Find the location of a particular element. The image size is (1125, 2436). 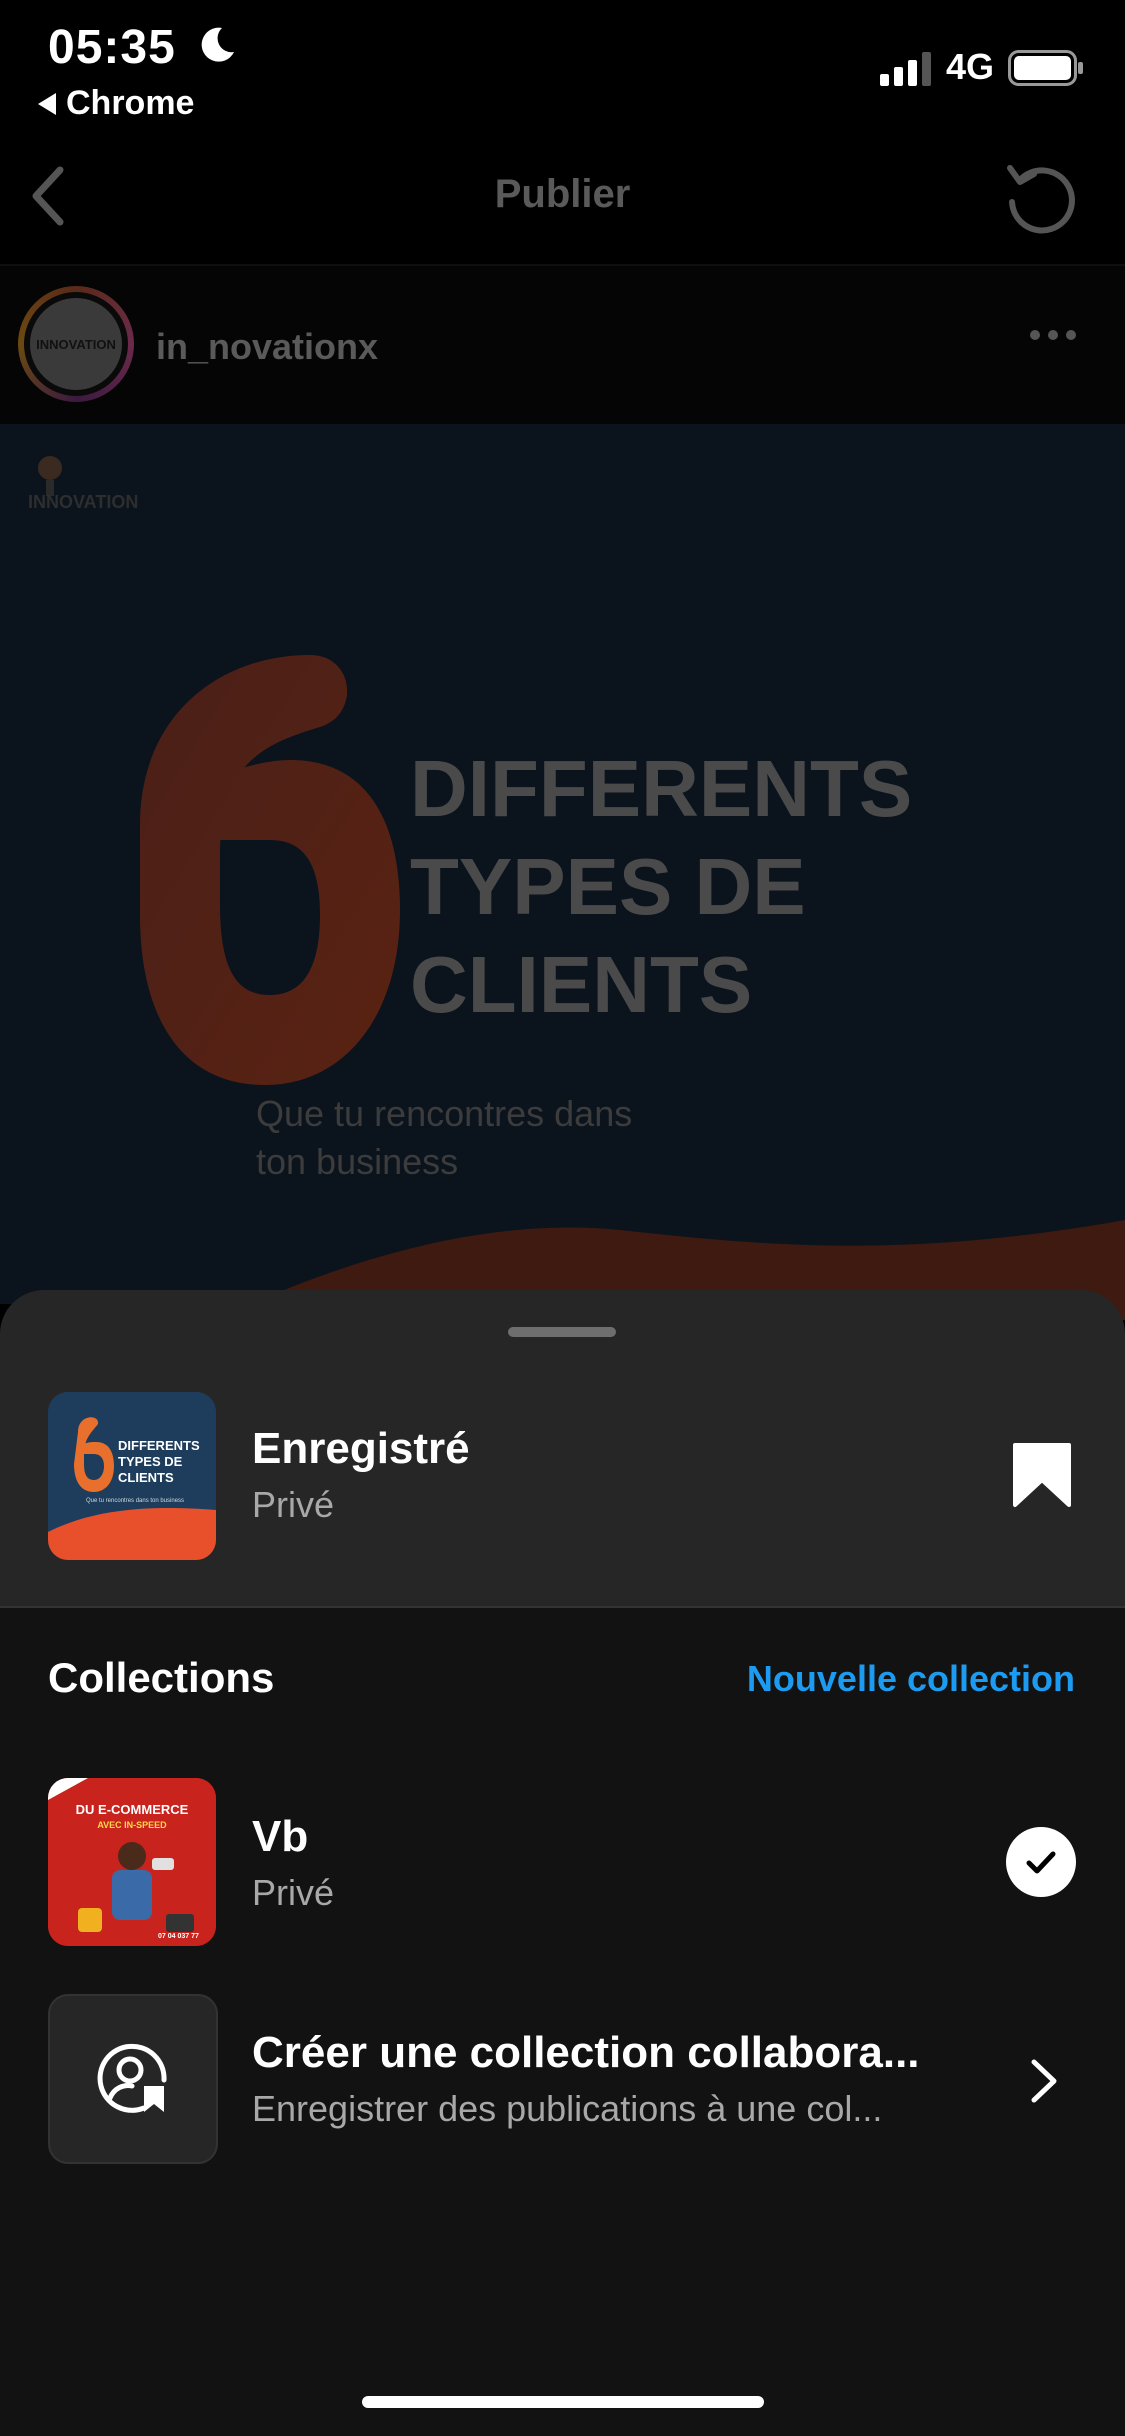

sheet-grabber is located at coordinates (562, 1332).